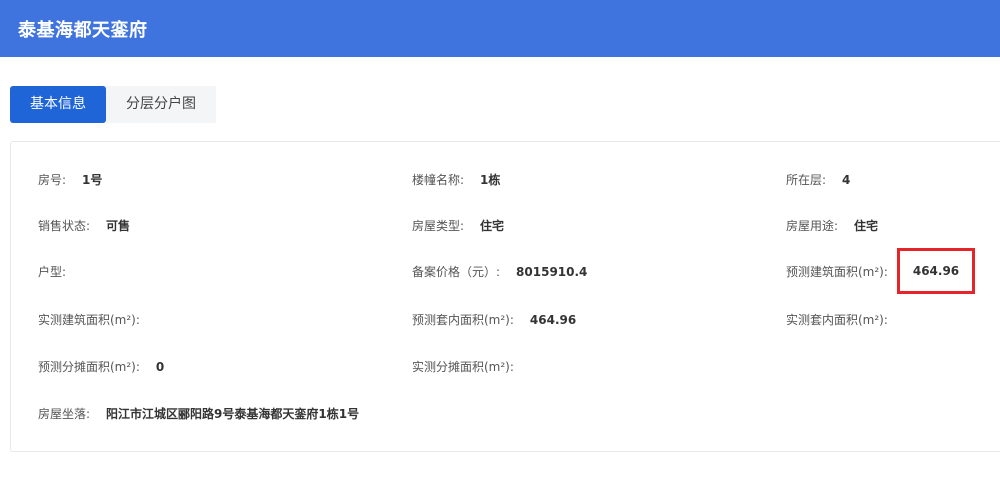 This screenshot has height=482, width=1000. I want to click on field-actual-inner-area: 实测套内面积(m²):, so click(845, 320).